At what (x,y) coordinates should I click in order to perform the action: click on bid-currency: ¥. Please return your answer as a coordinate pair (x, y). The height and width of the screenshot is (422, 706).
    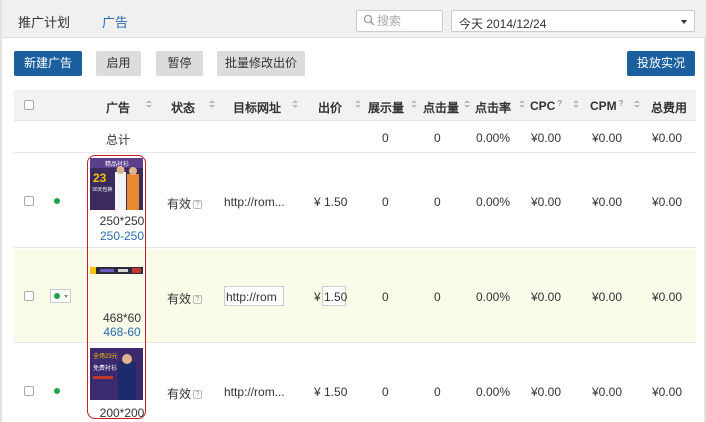
    Looking at the image, I should click on (317, 297).